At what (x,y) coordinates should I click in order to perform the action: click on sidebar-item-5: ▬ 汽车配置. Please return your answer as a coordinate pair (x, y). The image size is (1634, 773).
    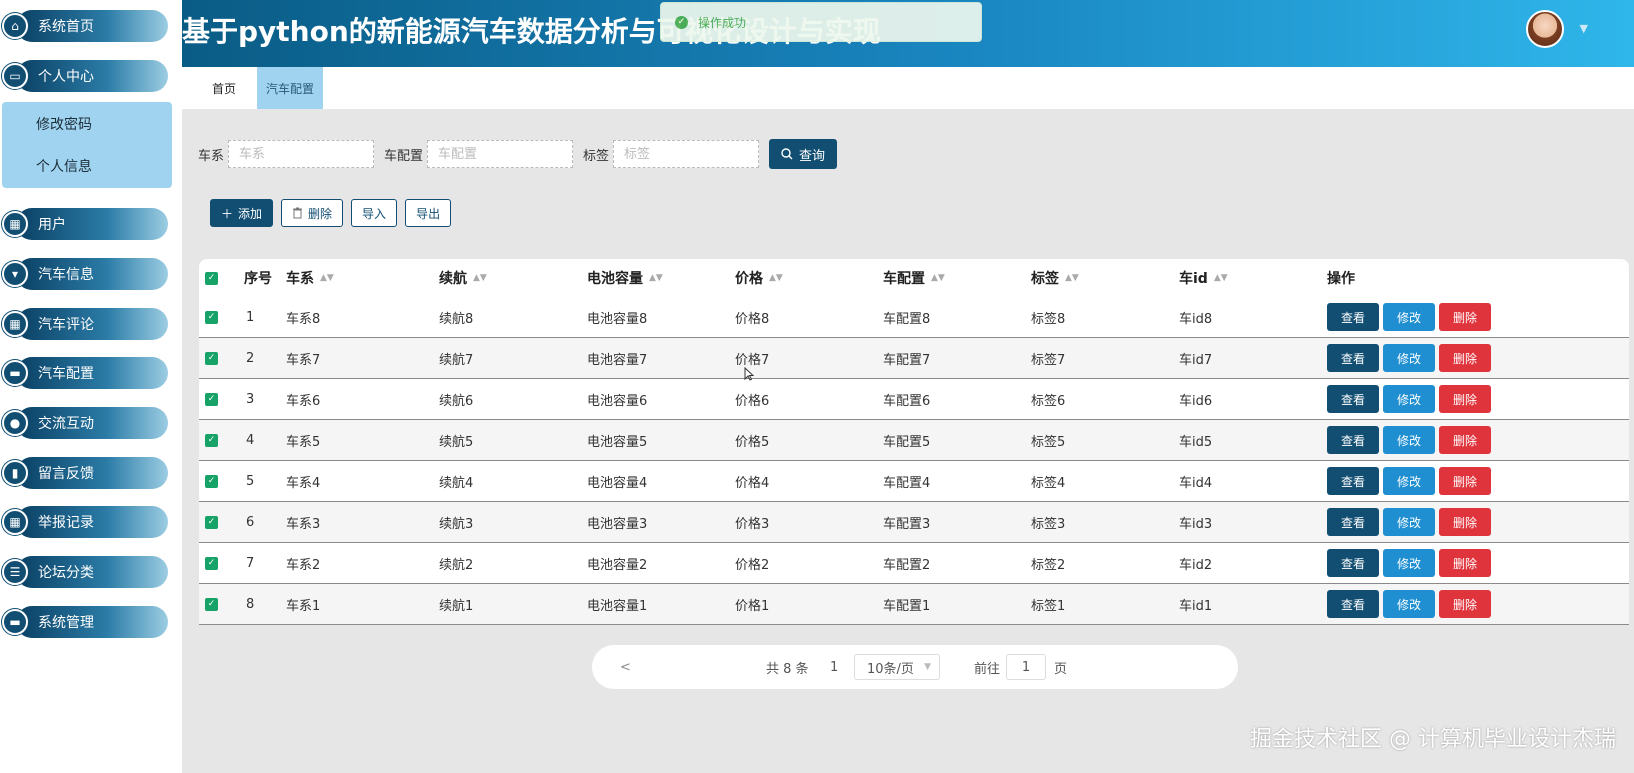
    Looking at the image, I should click on (85, 373).